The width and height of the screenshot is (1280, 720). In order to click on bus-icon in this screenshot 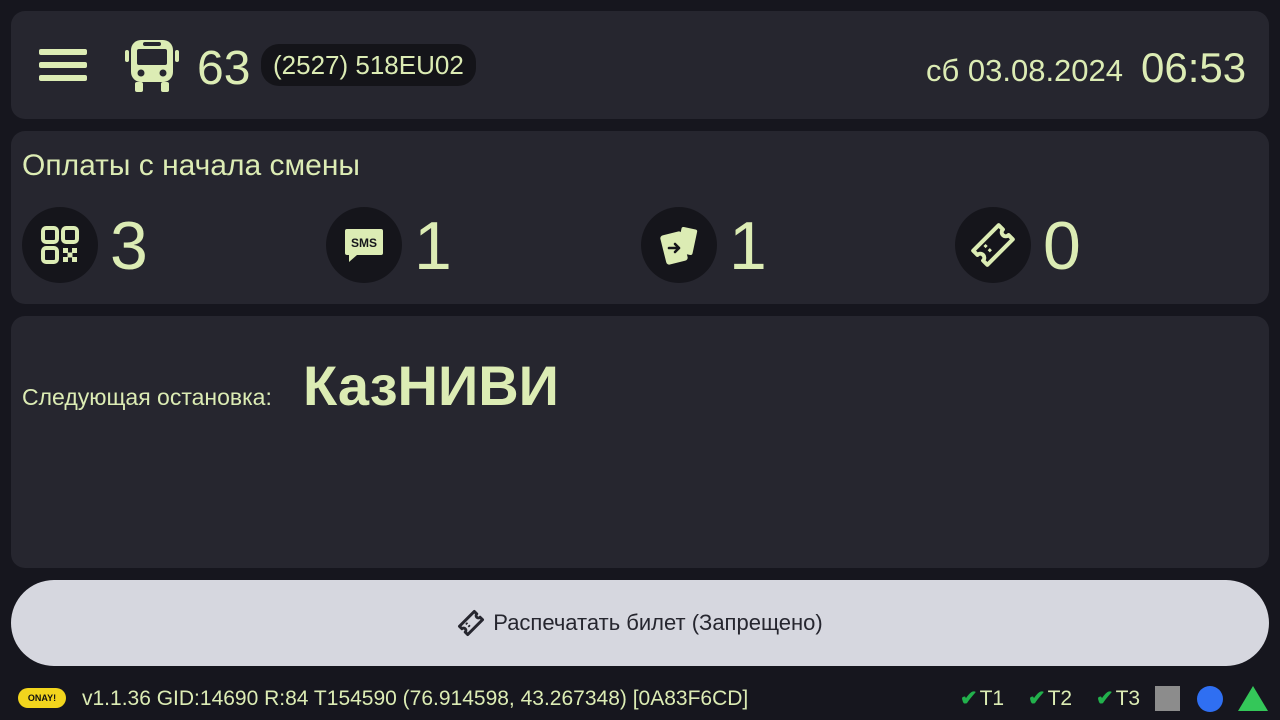, I will do `click(152, 66)`.